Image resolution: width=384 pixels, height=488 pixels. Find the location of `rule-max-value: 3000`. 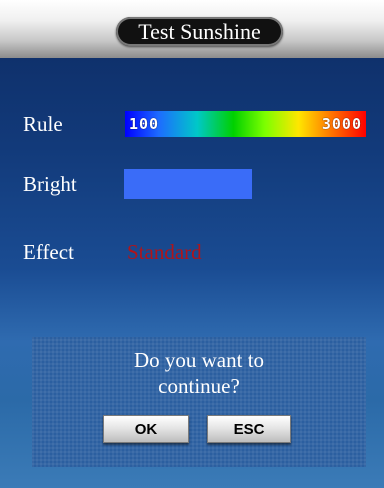

rule-max-value: 3000 is located at coordinates (341, 124).